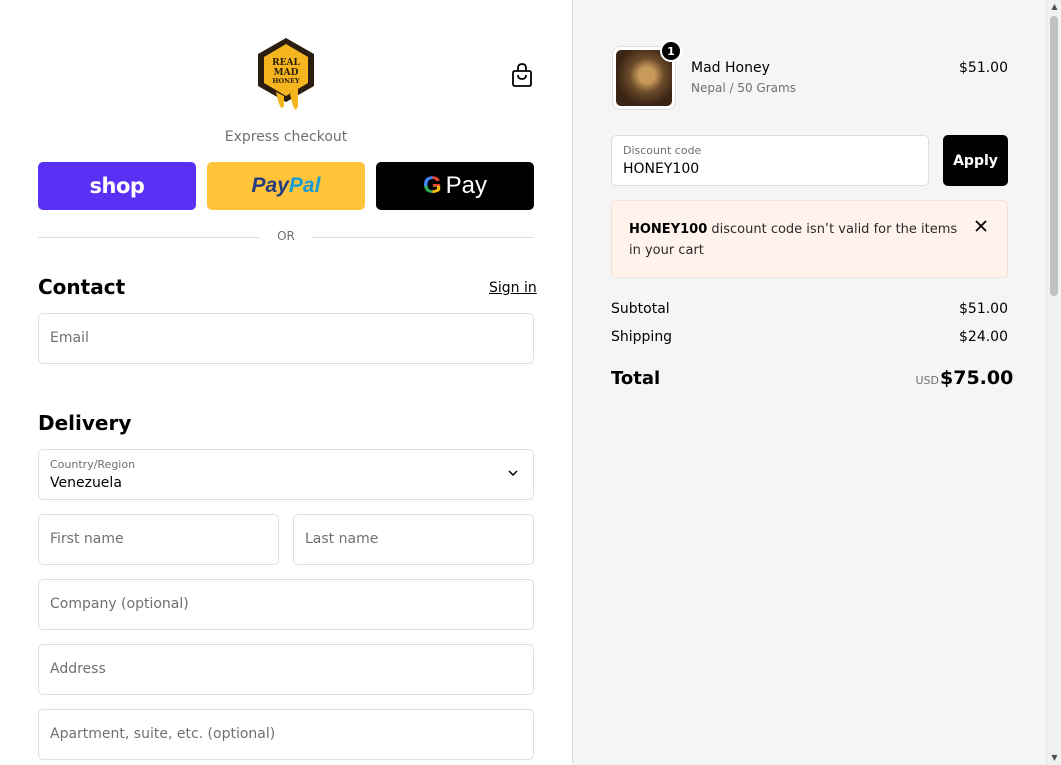 Image resolution: width=1061 pixels, height=765 pixels. I want to click on express-checkout-label: Express checkout, so click(286, 137).